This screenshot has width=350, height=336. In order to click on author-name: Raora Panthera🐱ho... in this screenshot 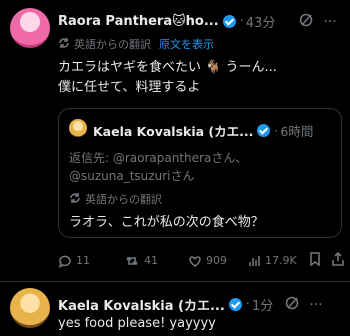, I will do `click(138, 21)`.